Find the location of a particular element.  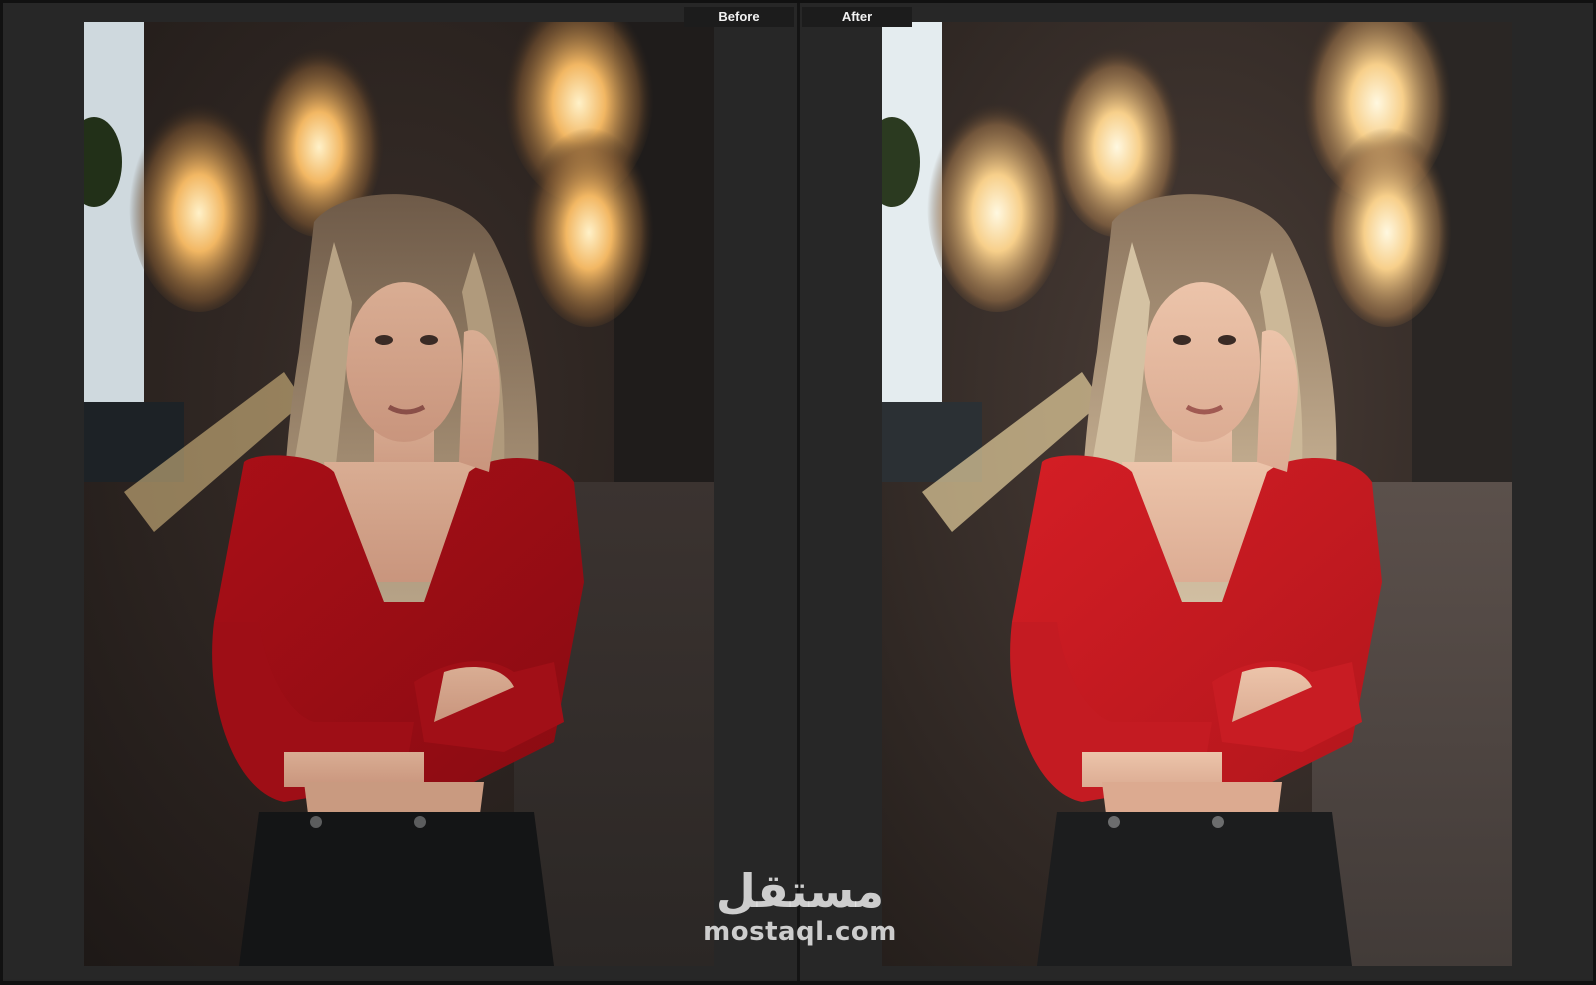

watermark-logo: مستقل mostaql.com is located at coordinates (800, 915).